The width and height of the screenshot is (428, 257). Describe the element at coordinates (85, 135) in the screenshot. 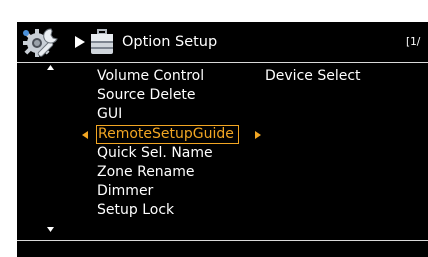

I see `triangle-left-icon` at that location.